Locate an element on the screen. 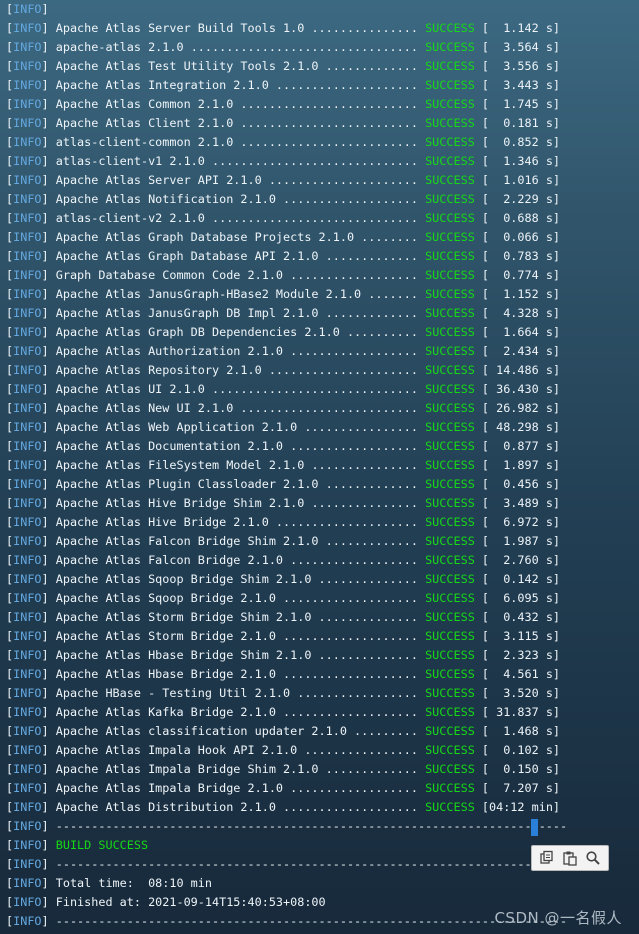 This screenshot has width=639, height=934. module-duration: [ 0.877 s] is located at coordinates (517, 446).